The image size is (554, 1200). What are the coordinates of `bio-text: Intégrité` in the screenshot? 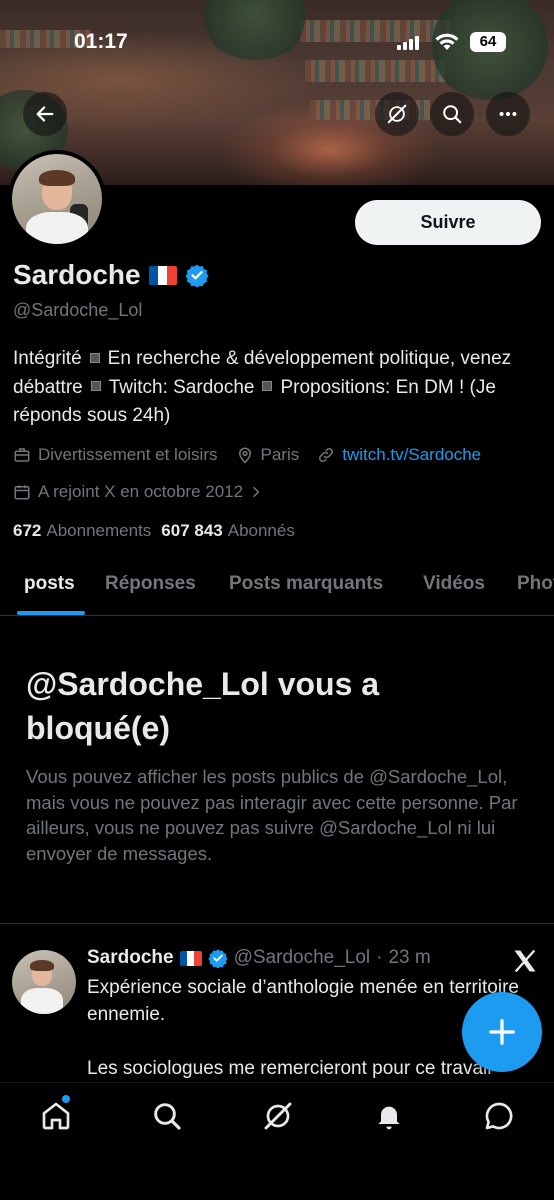 It's located at (47, 358).